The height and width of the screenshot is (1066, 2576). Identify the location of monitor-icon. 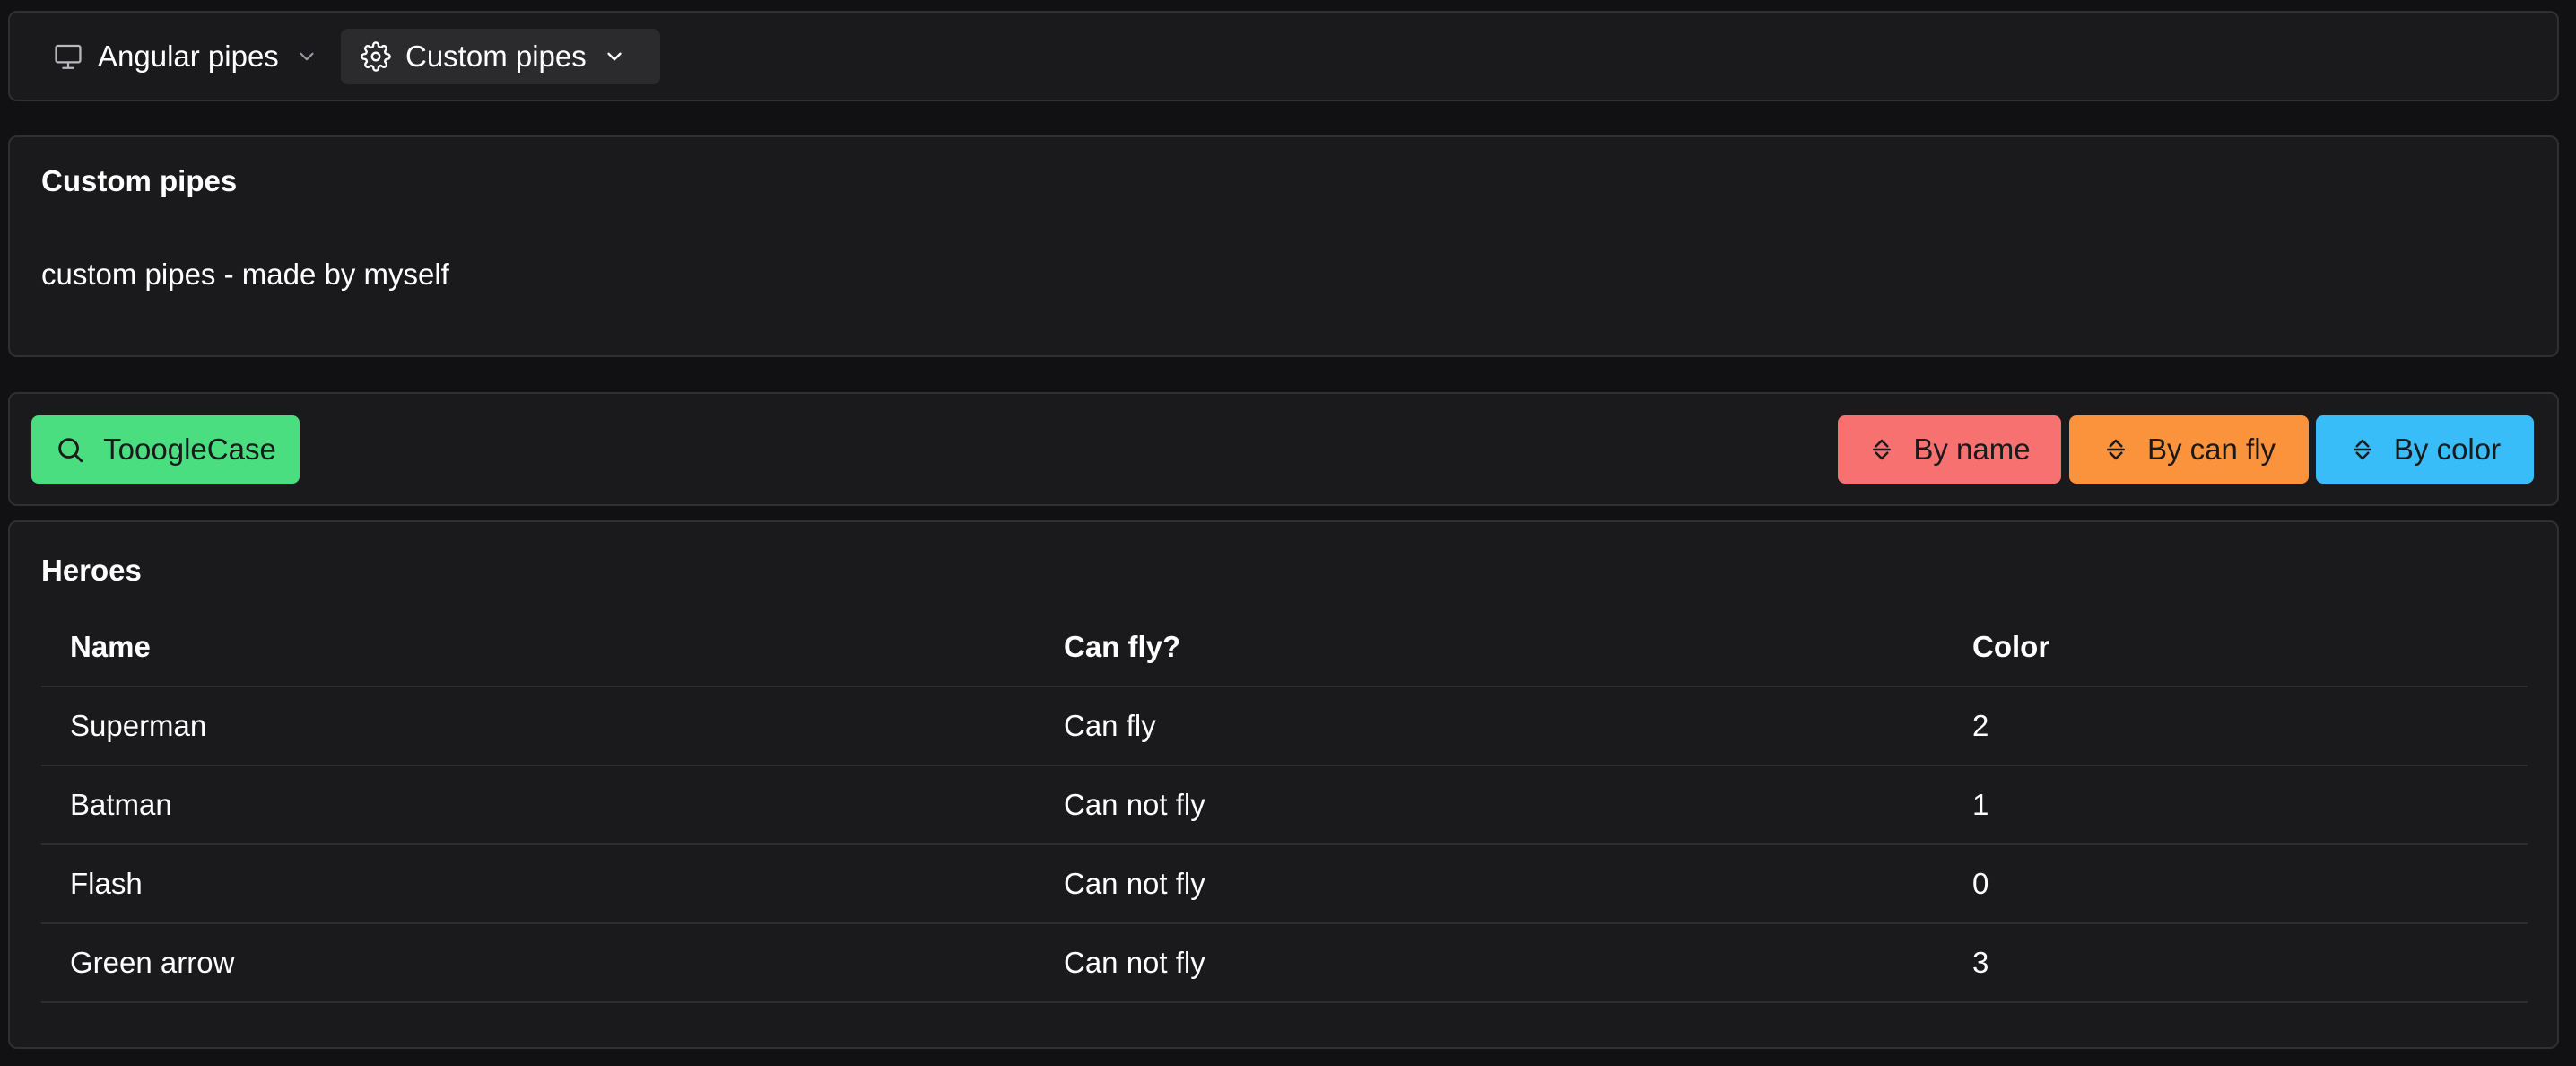
(68, 56).